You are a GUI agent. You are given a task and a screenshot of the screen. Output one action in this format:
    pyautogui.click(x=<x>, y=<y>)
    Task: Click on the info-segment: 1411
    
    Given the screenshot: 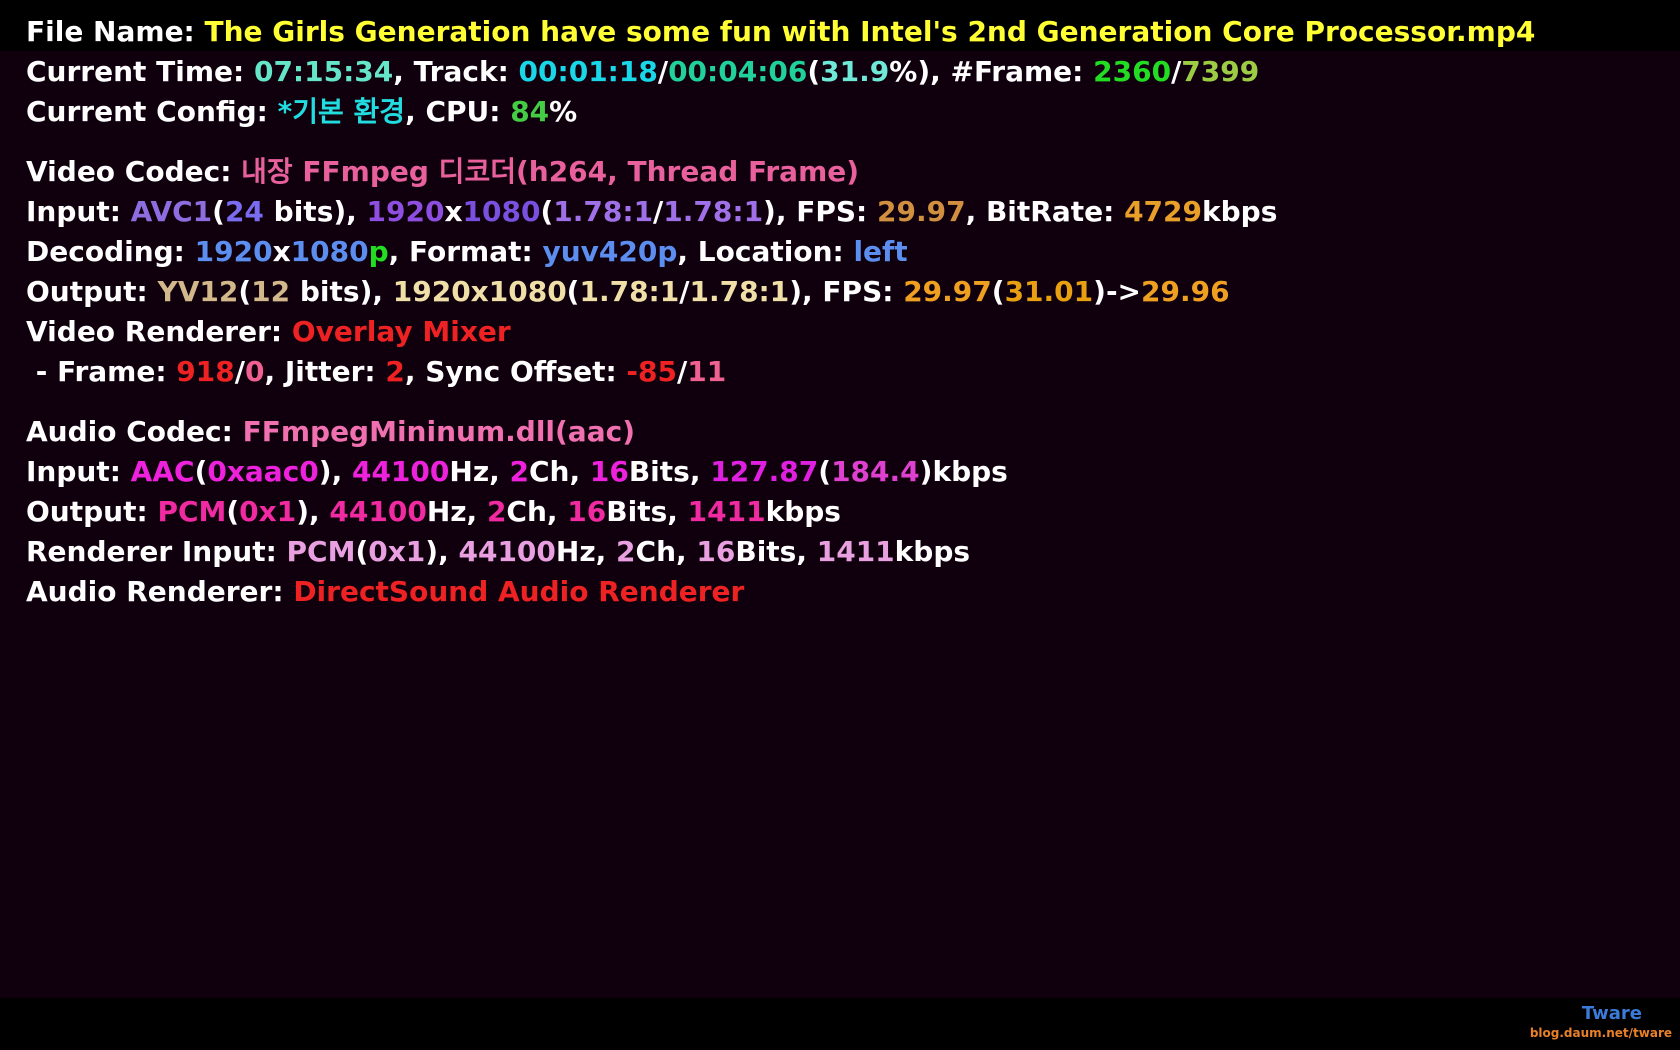 What is the action you would take?
    pyautogui.click(x=855, y=551)
    